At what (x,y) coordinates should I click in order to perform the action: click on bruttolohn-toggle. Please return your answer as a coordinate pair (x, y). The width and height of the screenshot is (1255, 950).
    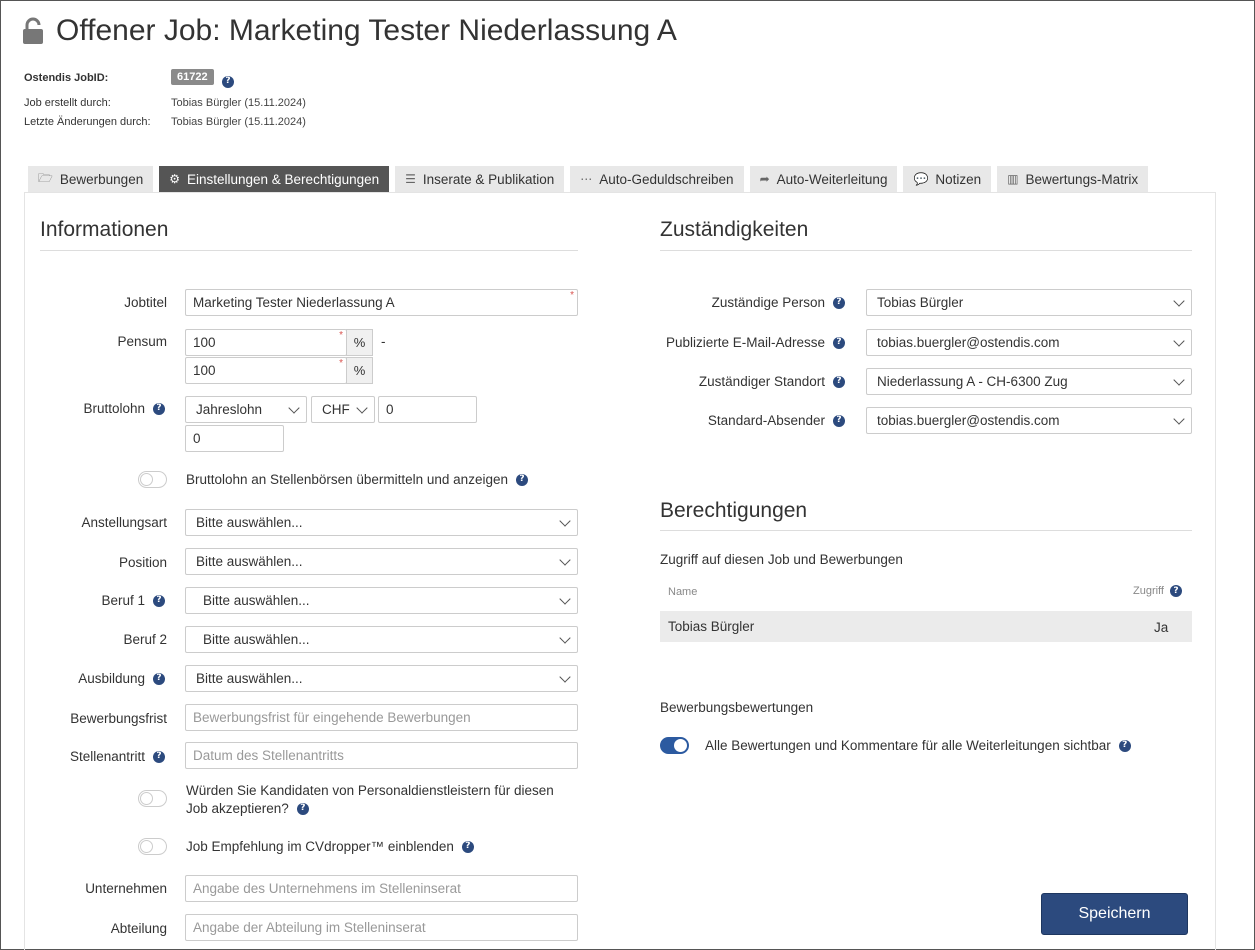
    Looking at the image, I should click on (152, 479).